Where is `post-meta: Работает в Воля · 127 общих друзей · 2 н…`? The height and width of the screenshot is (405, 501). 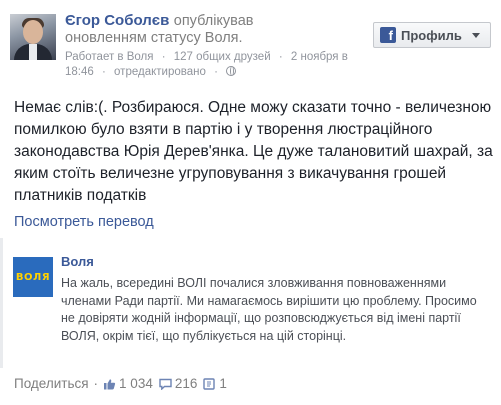 post-meta: Работает в Воля · 127 общих друзей · 2 н… is located at coordinates (206, 64).